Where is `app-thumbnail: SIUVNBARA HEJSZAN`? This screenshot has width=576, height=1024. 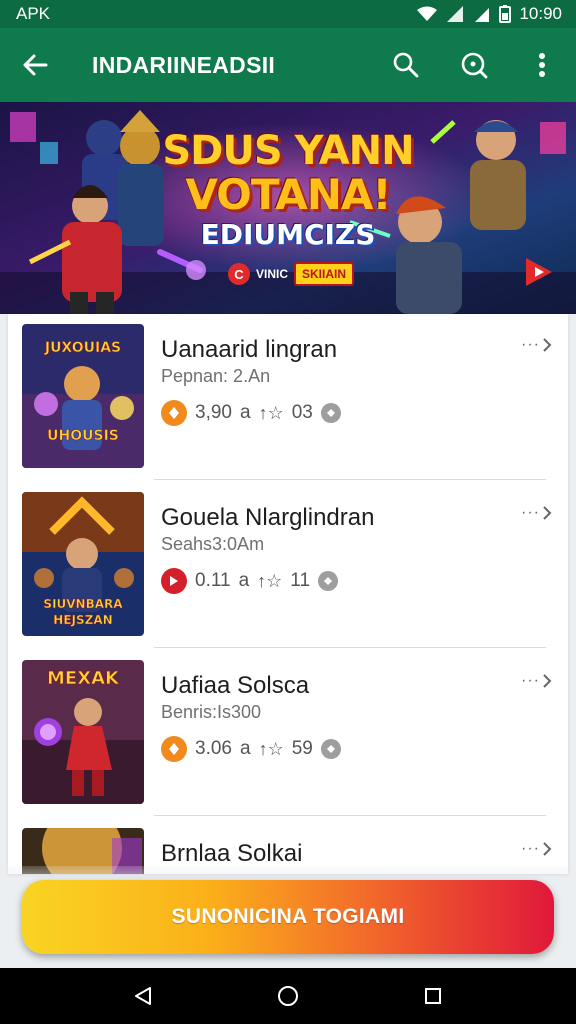 app-thumbnail: SIUVNBARA HEJSZAN is located at coordinates (83, 564).